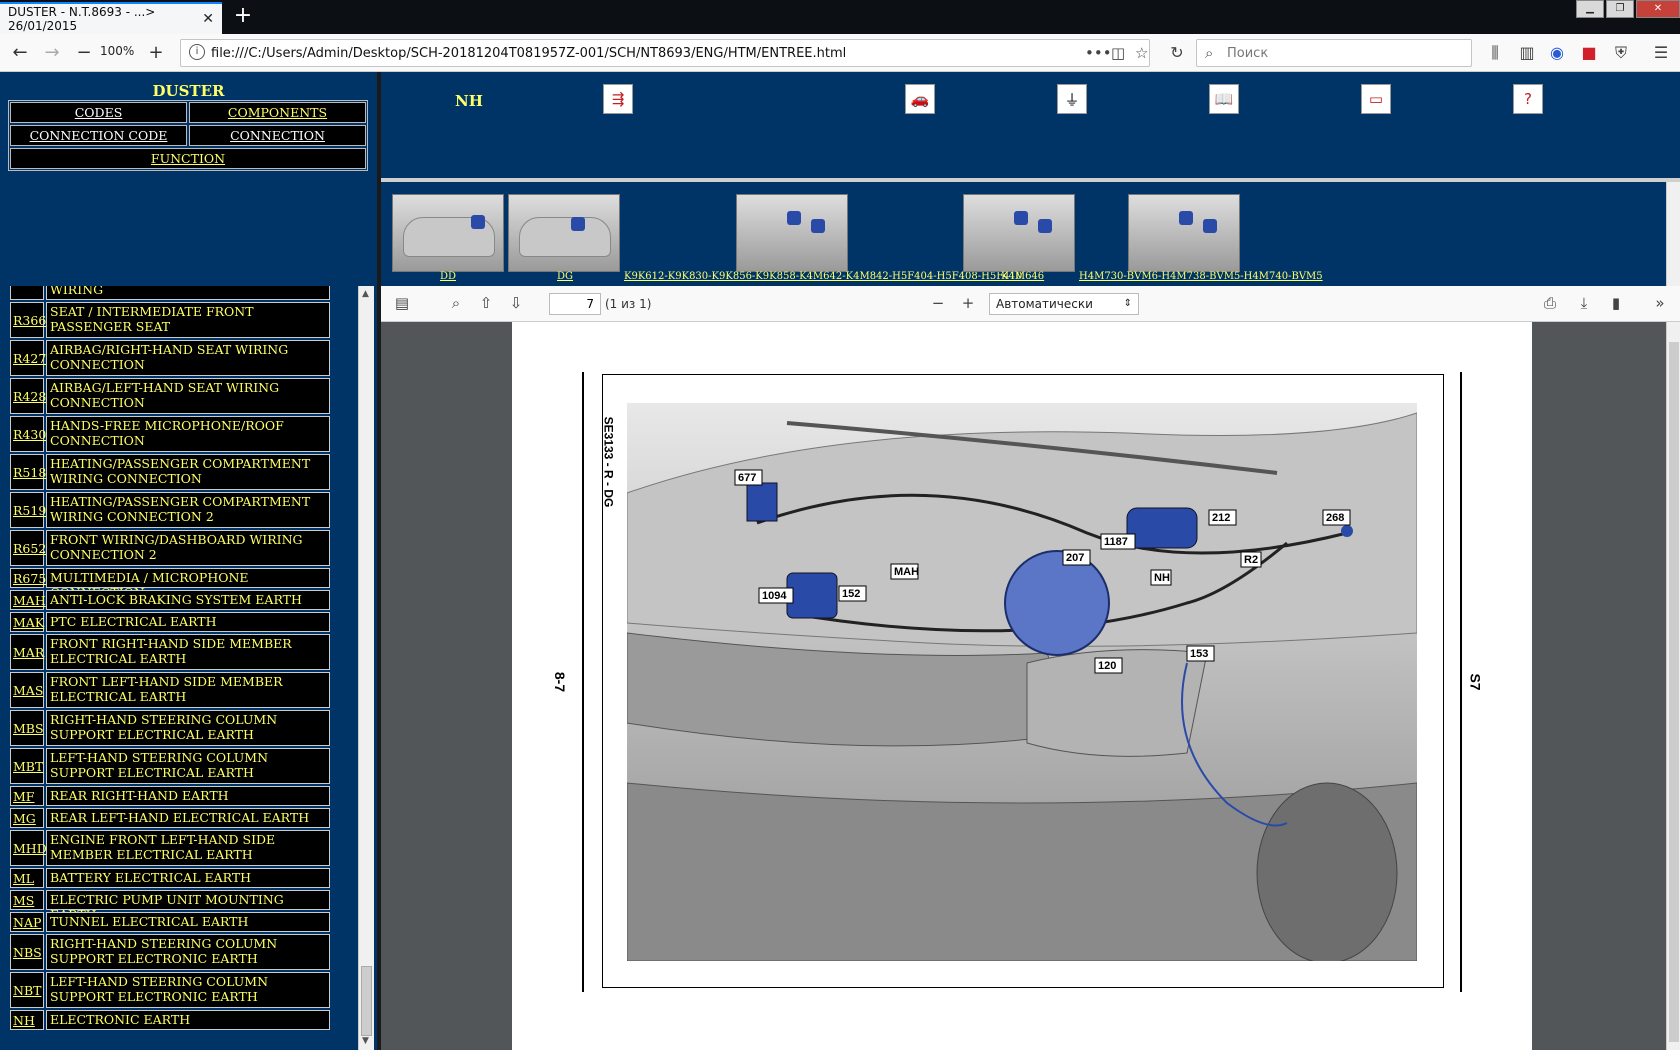  What do you see at coordinates (98, 135) in the screenshot?
I see `menu-connection-code: CONNECTION CODE` at bounding box center [98, 135].